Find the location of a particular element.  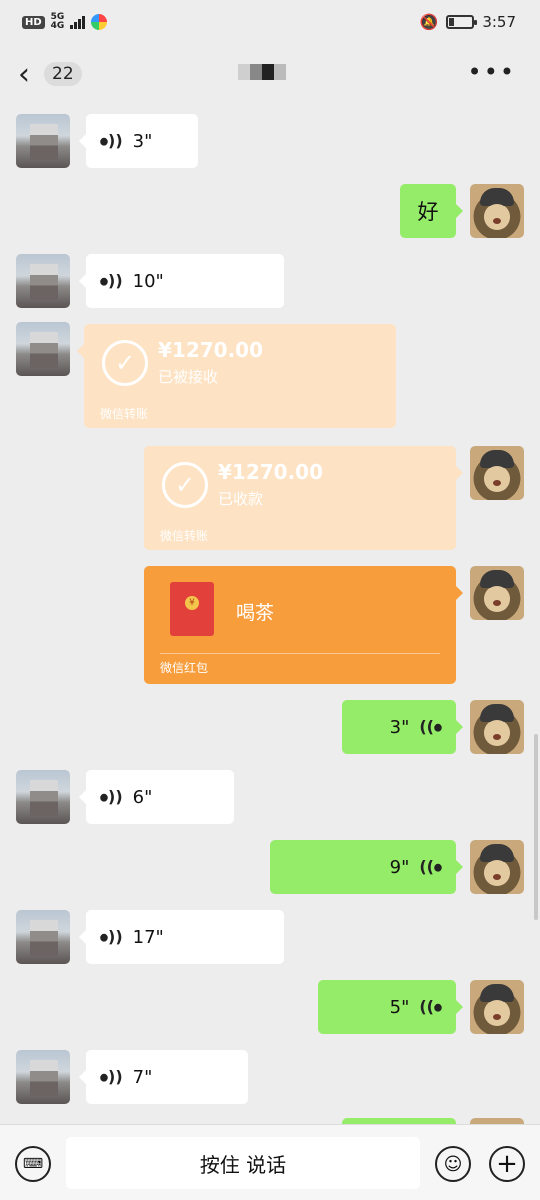

voice-message-out: 5" ((⦁ is located at coordinates (390, 1007).